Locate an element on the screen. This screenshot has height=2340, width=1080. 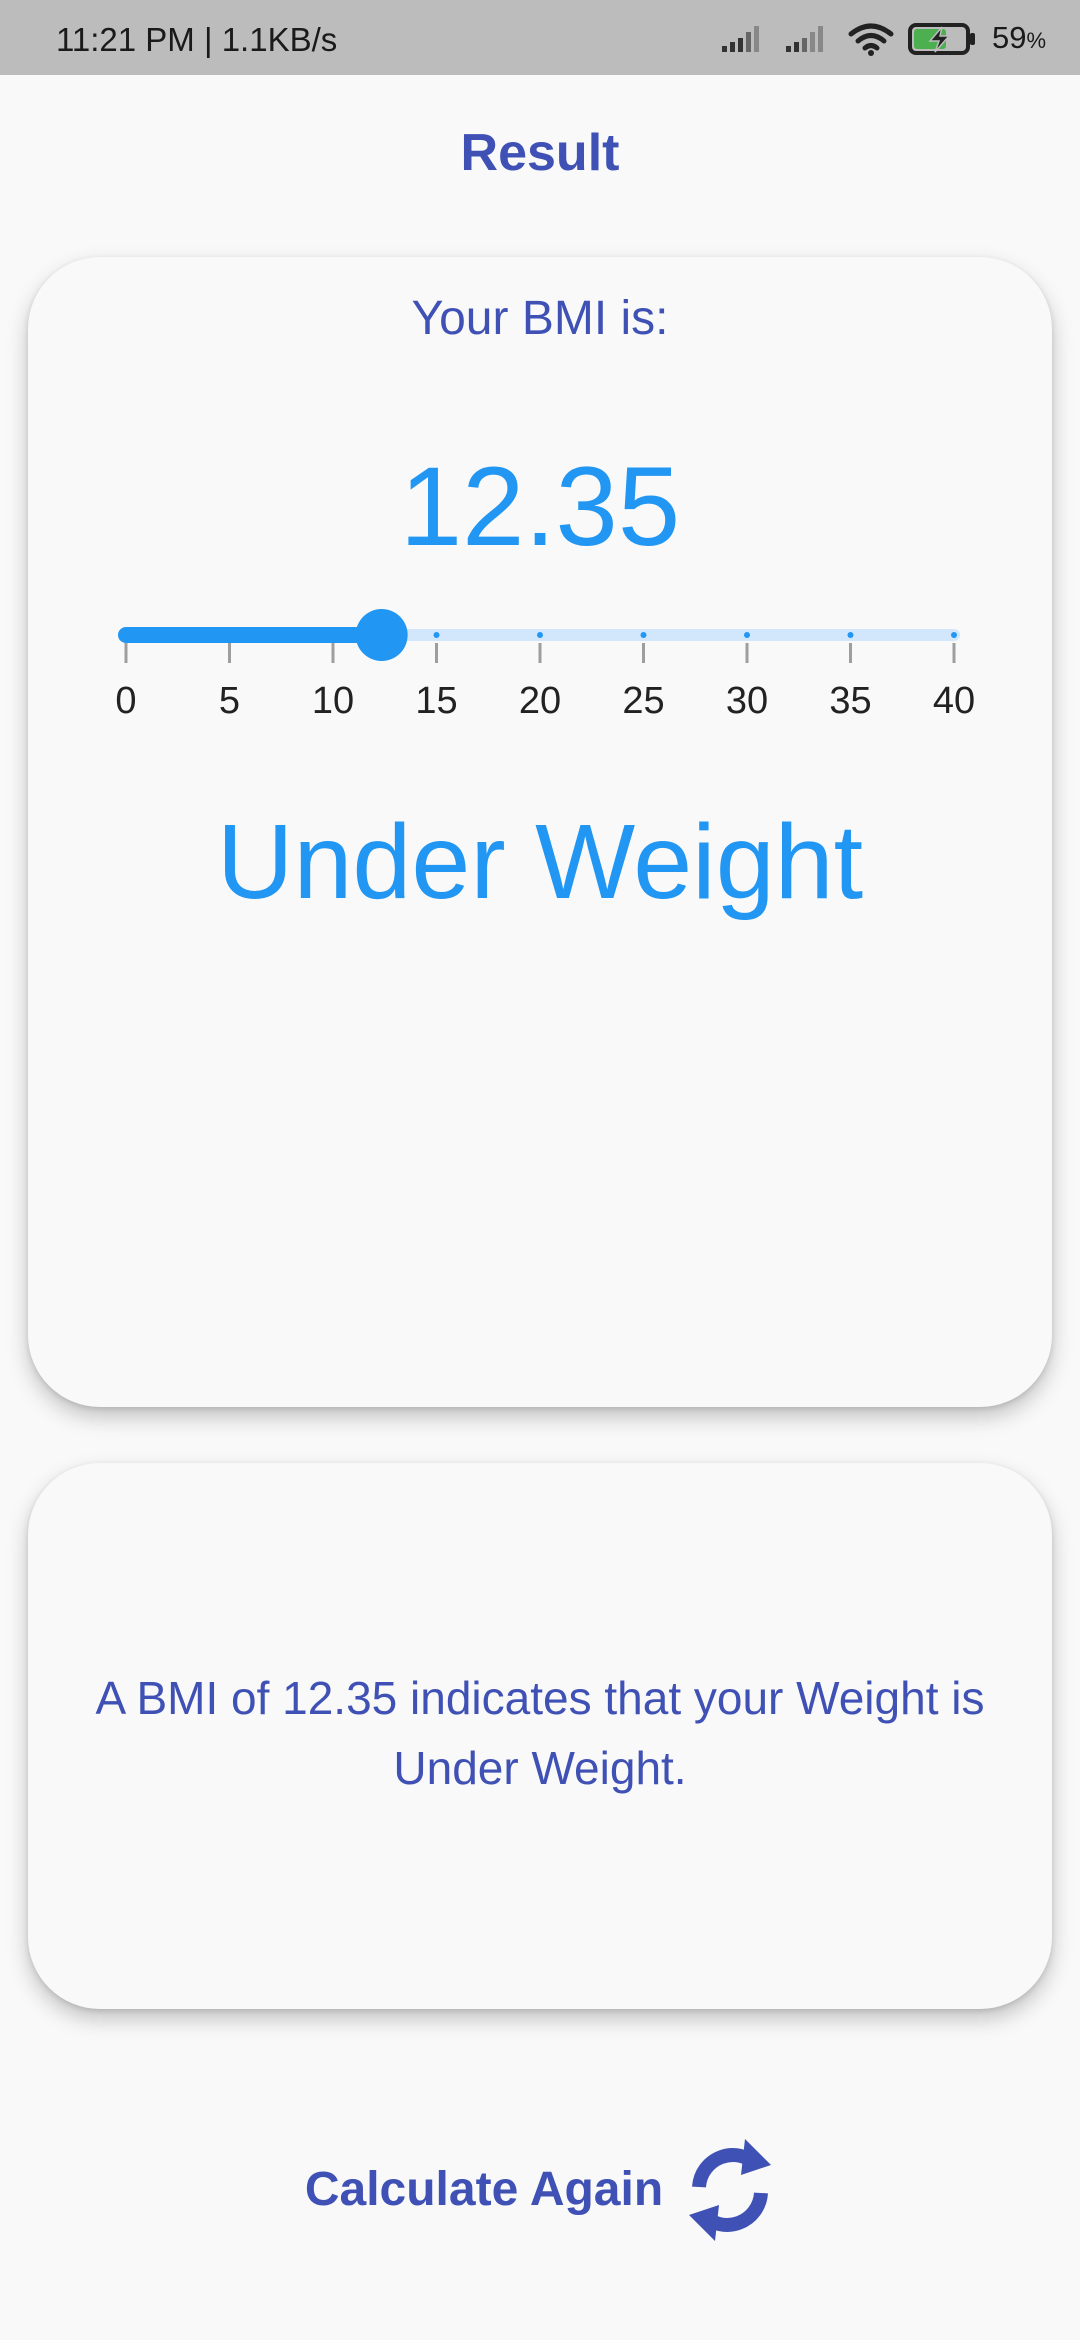
calculate-again-label: Calculate Again is located at coordinates (484, 2189).